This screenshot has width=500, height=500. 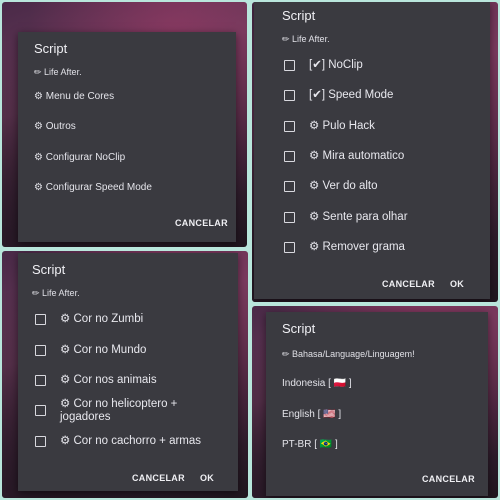 I want to click on menu-item-outros: ⚙ Outros, so click(x=55, y=126).